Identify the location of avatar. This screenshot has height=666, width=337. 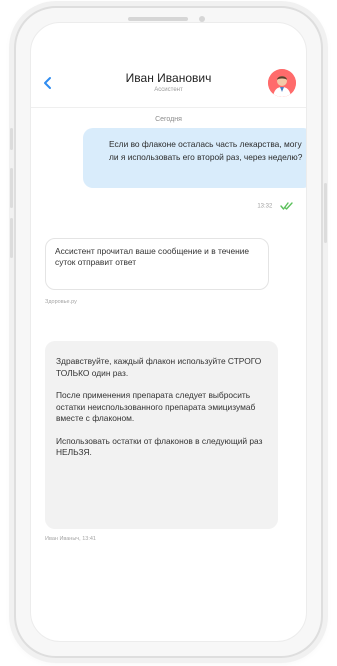
(282, 83).